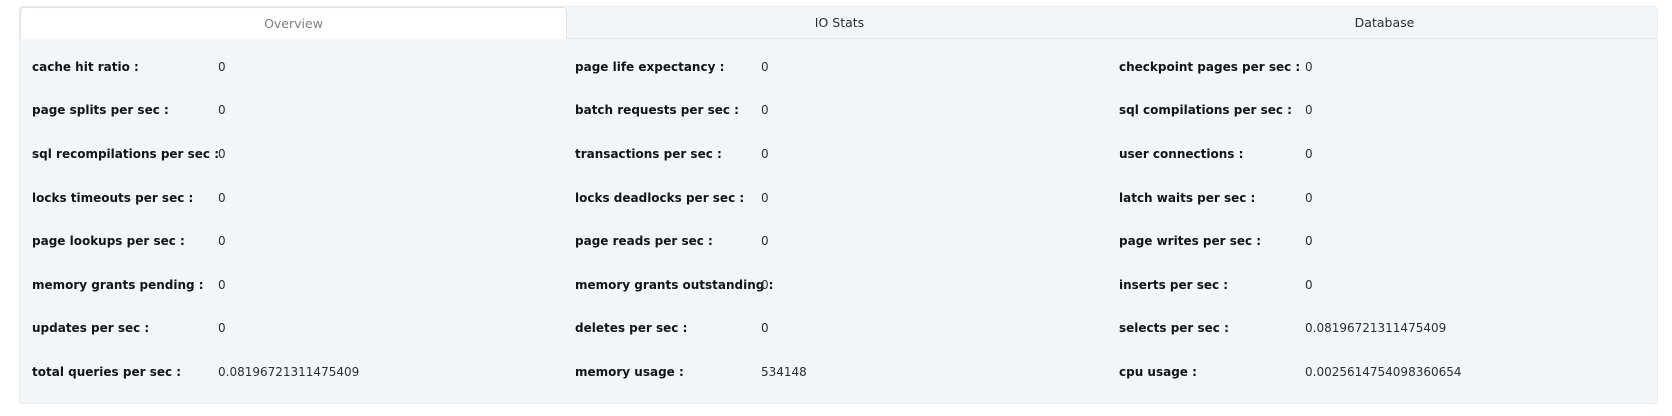  Describe the element at coordinates (85, 66) in the screenshot. I see `metric-label: cache hit ratio :` at that location.